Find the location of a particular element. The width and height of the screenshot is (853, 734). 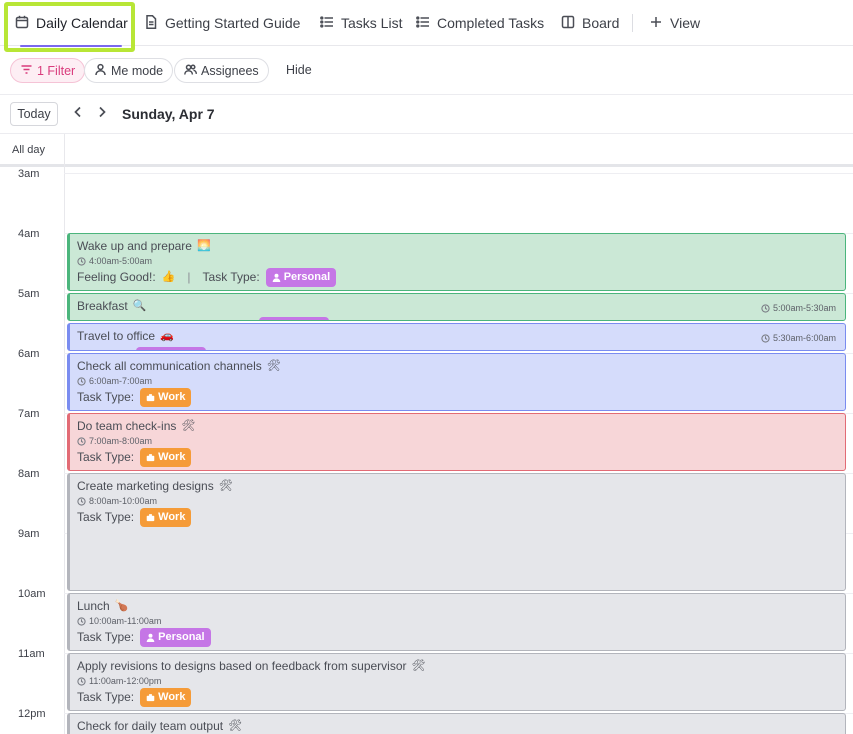

tab-board: Board is located at coordinates (589, 23).